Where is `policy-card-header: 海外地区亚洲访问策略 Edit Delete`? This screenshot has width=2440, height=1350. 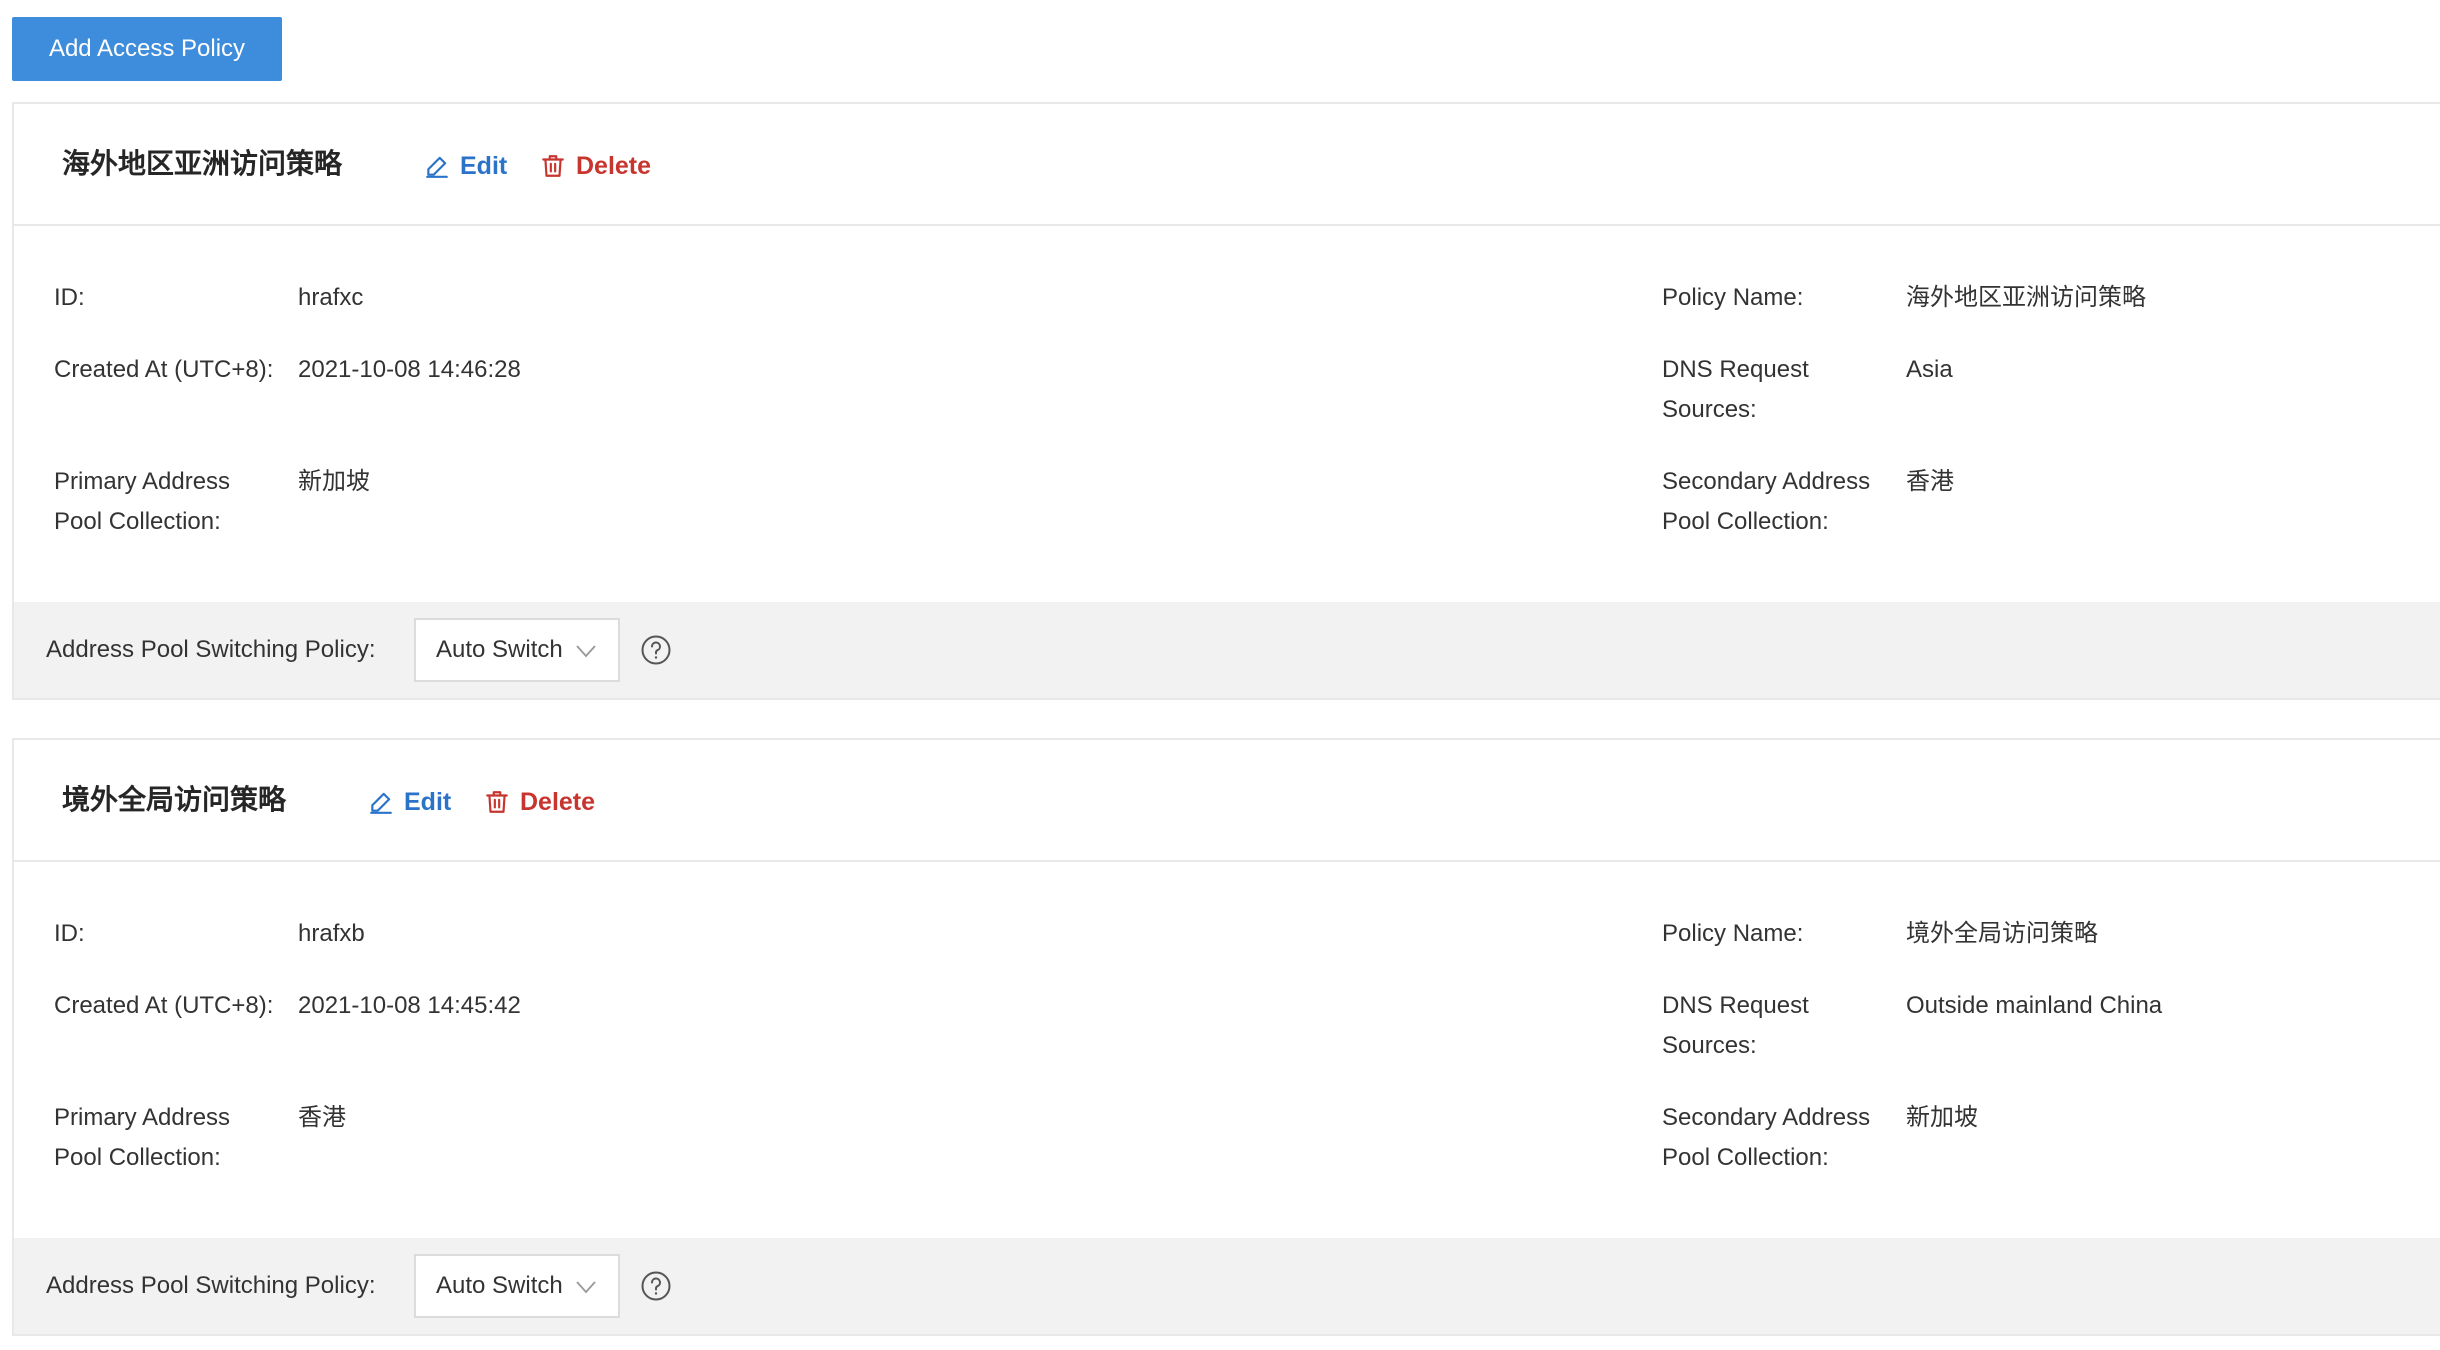 policy-card-header: 海外地区亚洲访问策略 Edit Delete is located at coordinates (1227, 165).